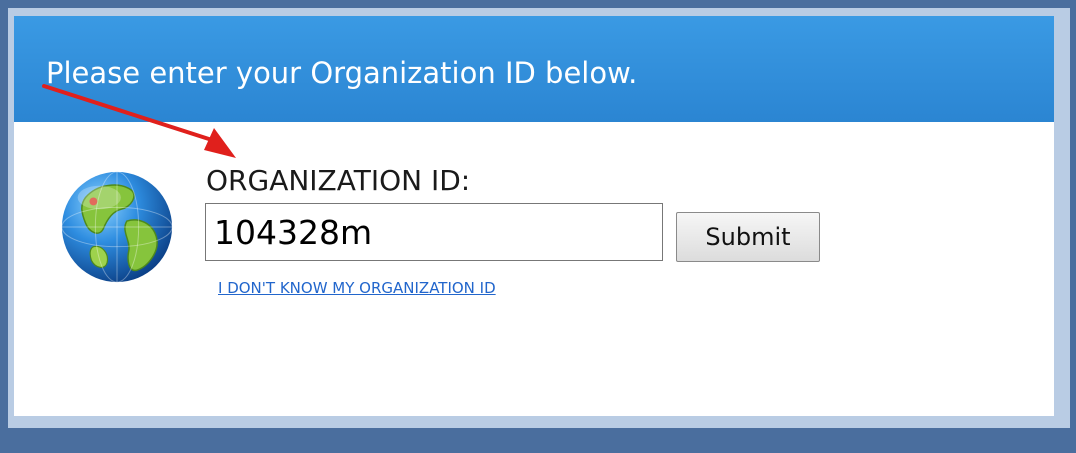 The width and height of the screenshot is (1076, 453). I want to click on organization-id-input, so click(434, 232).